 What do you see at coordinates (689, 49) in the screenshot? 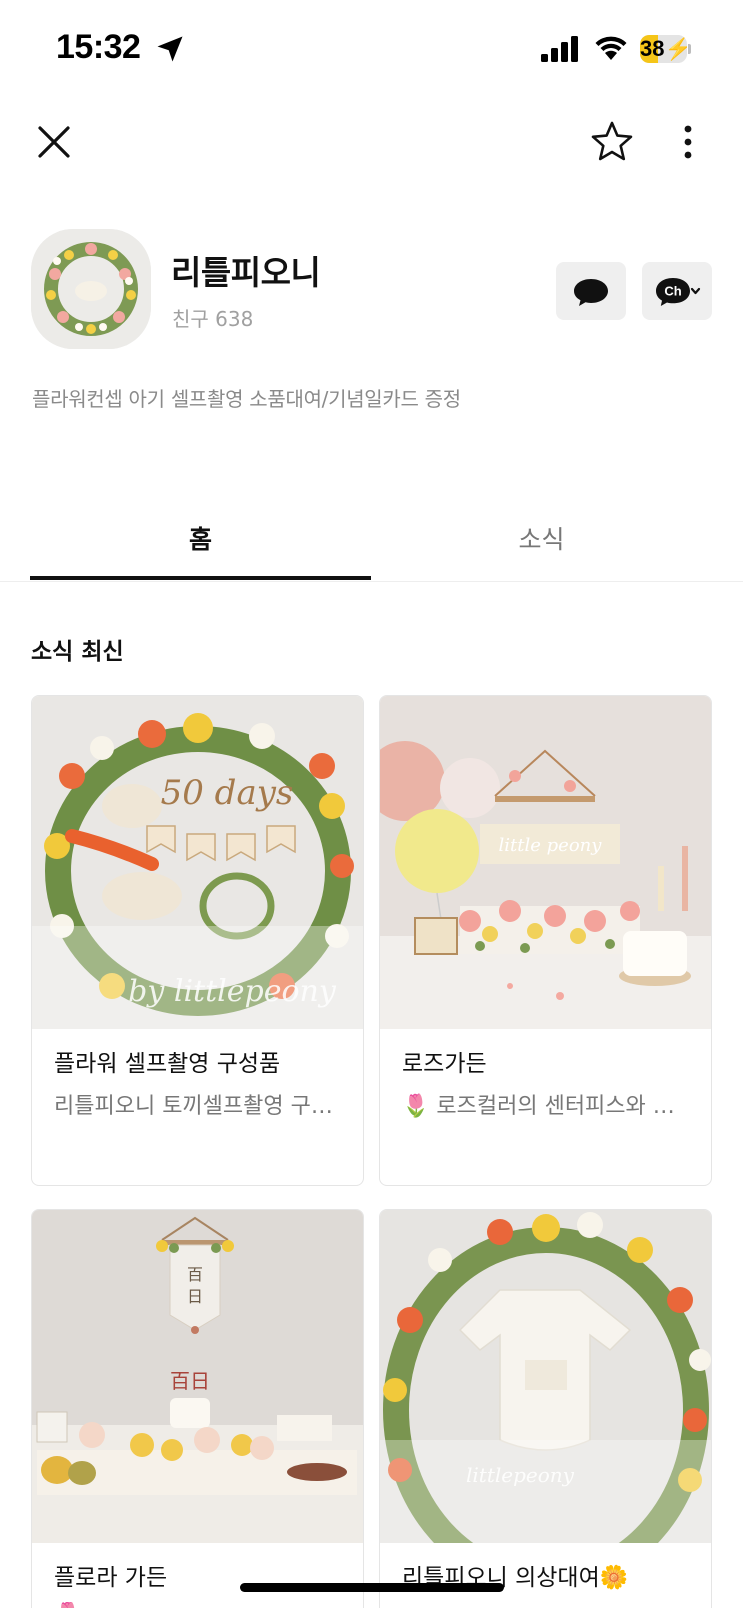
I see `battery-cap` at bounding box center [689, 49].